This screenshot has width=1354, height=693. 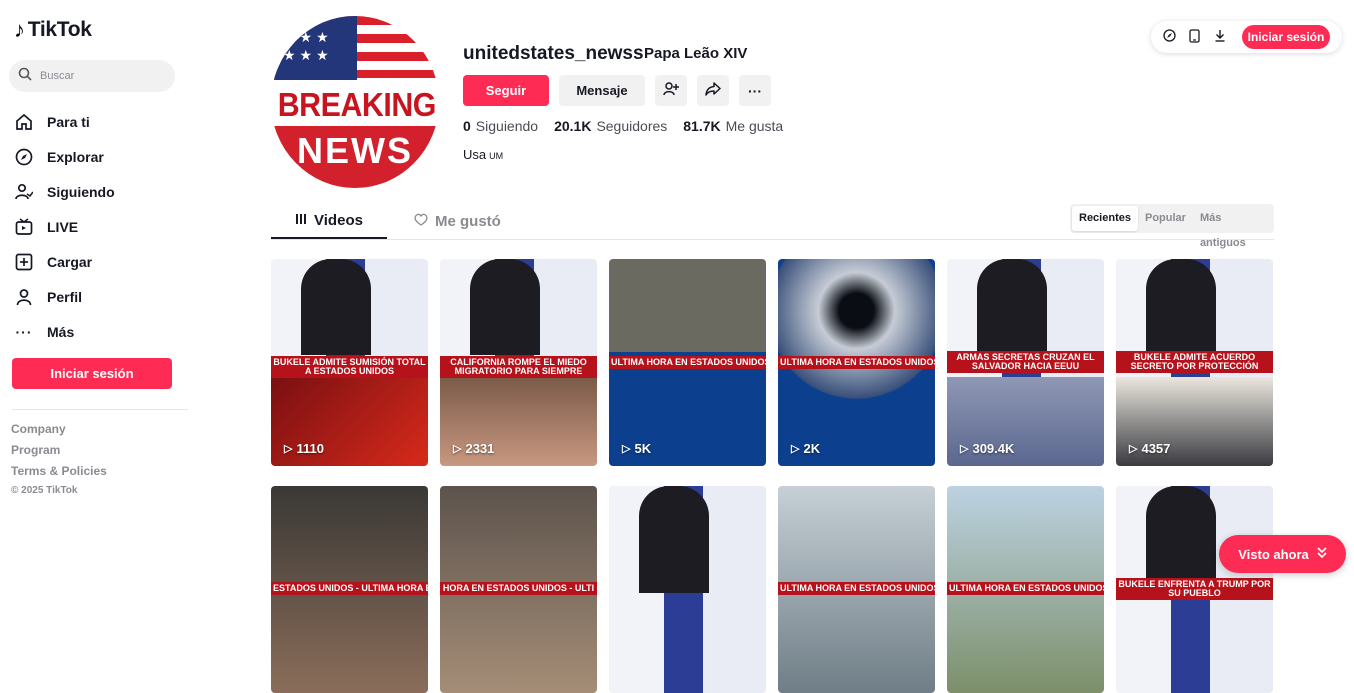 I want to click on video-views: ▷ 5K, so click(x=636, y=448).